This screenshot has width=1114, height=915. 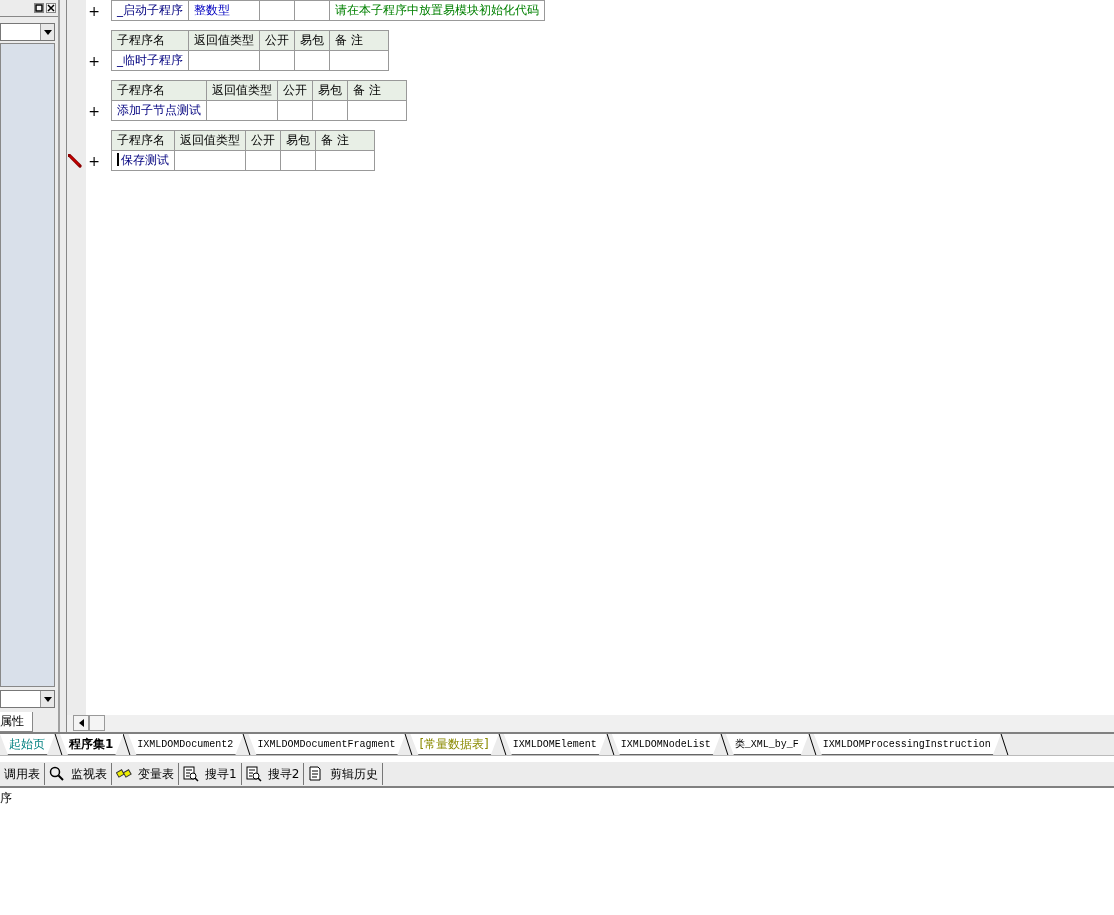 What do you see at coordinates (666, 744) in the screenshot?
I see `document-tab: IXMLDOMNodeList` at bounding box center [666, 744].